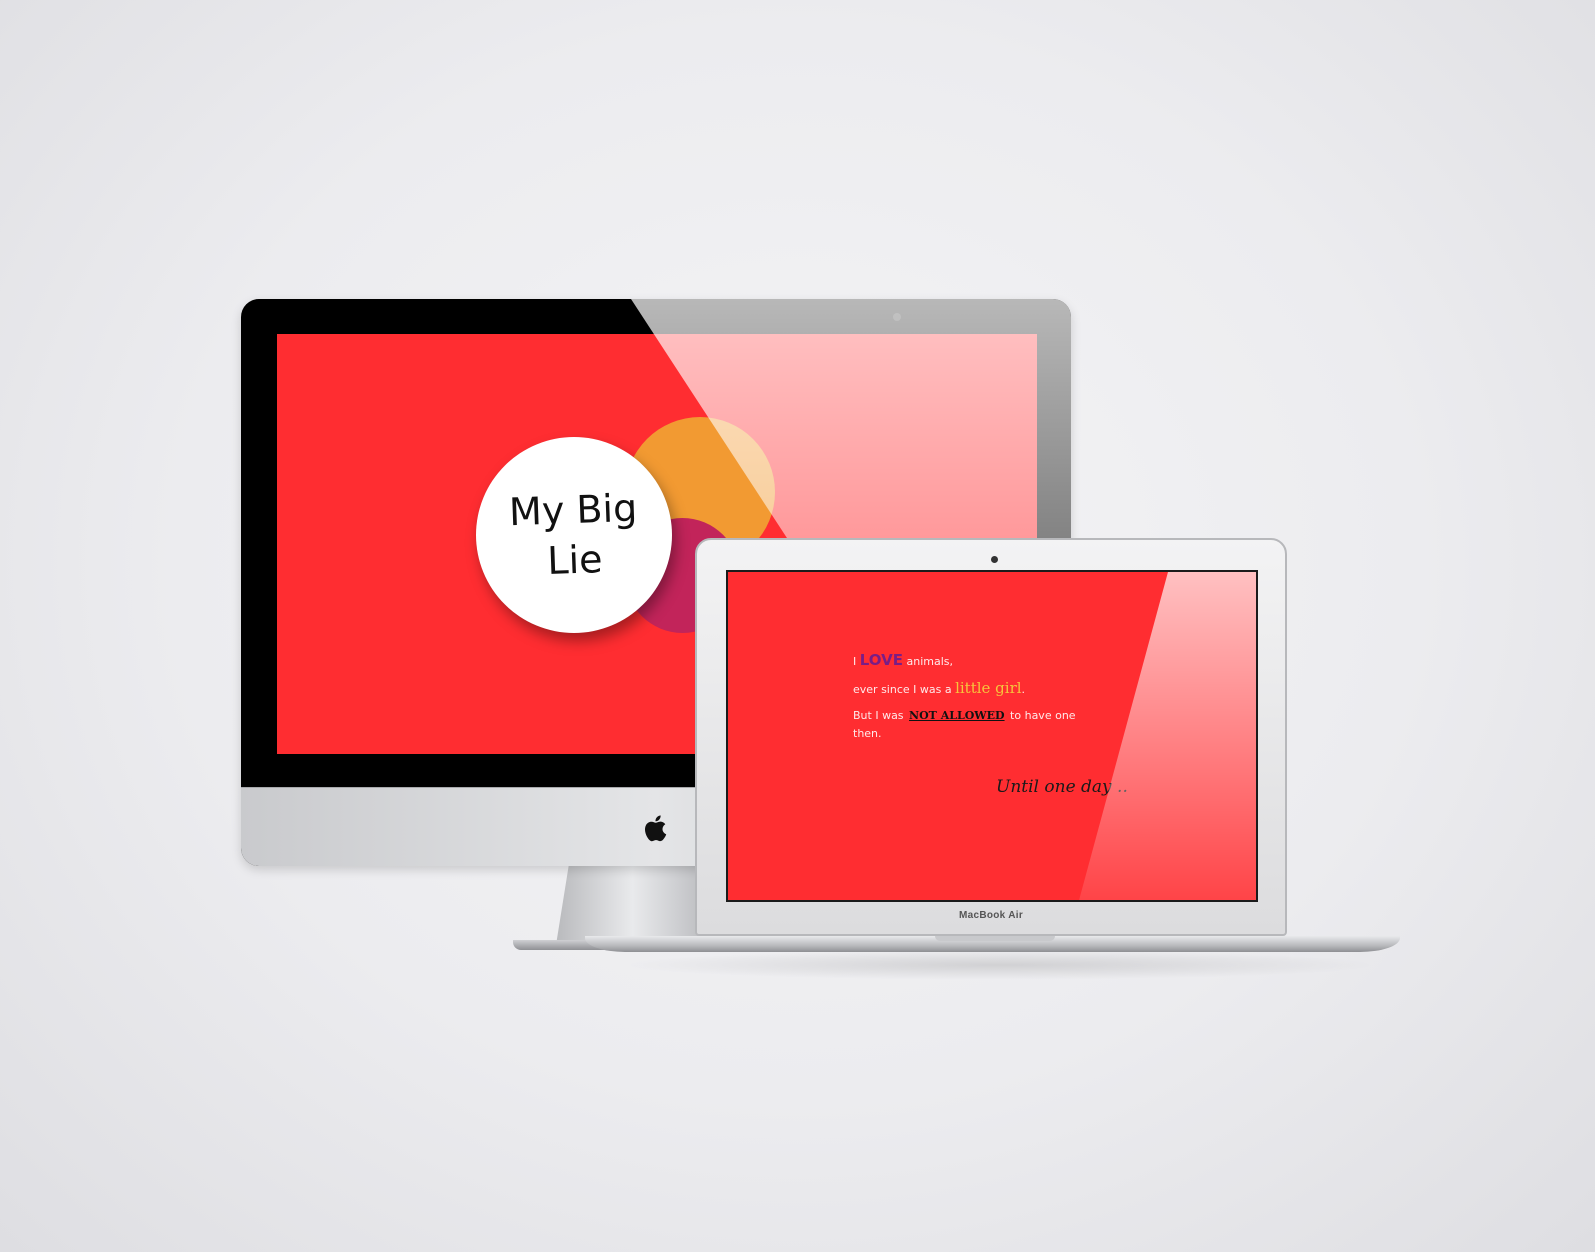 The width and height of the screenshot is (1595, 1252). I want to click on macbook-label: MacBook Air, so click(991, 915).